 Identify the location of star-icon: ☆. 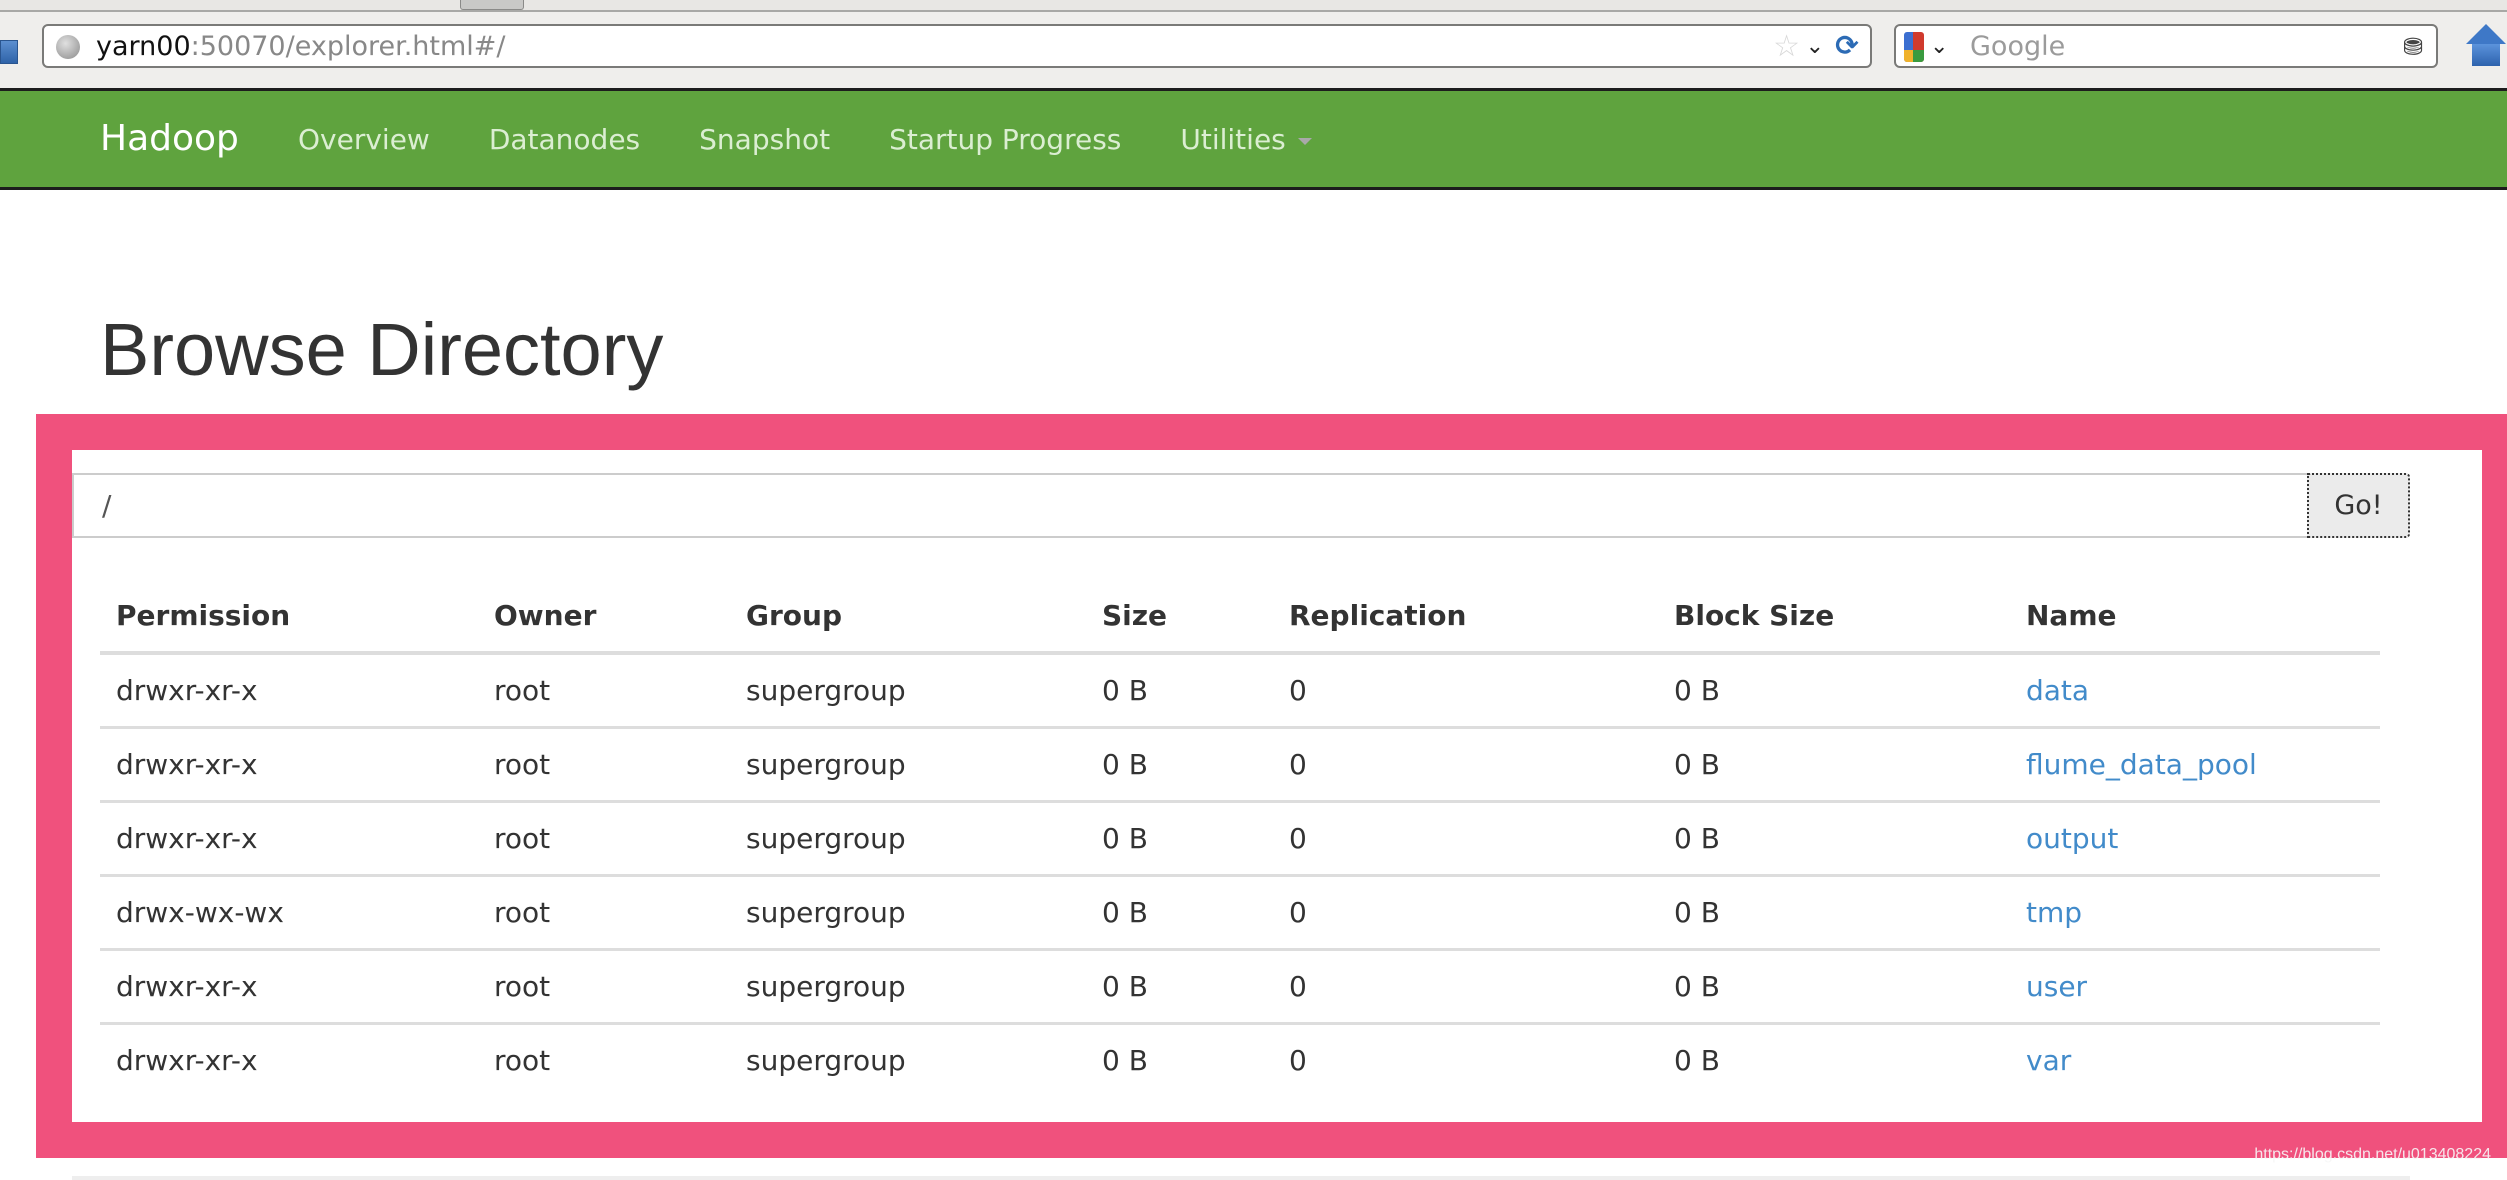
(1786, 47).